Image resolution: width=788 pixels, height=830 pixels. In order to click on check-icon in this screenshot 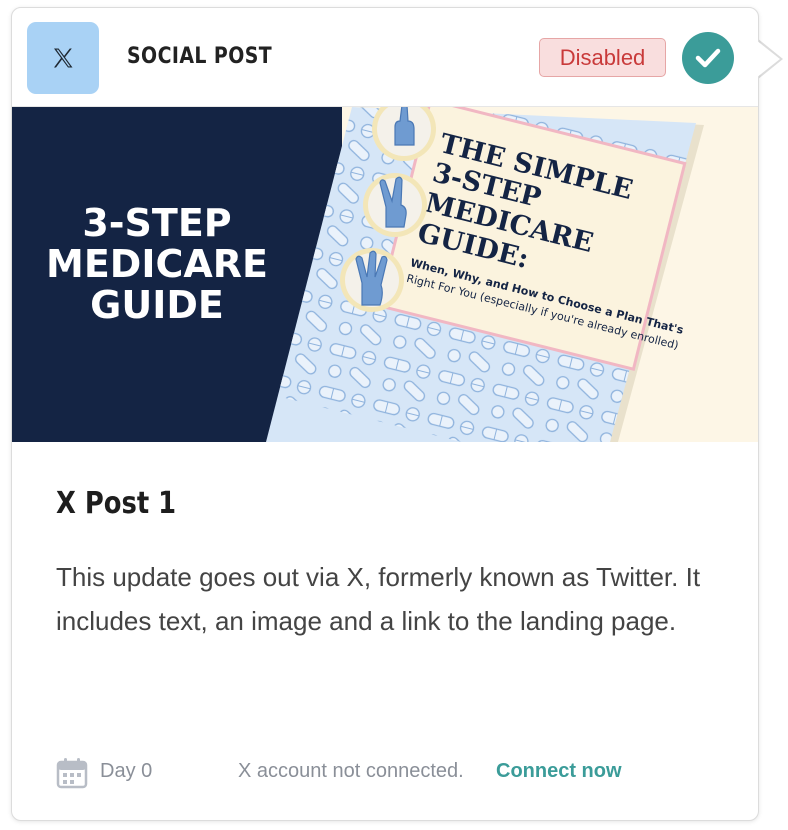, I will do `click(708, 58)`.